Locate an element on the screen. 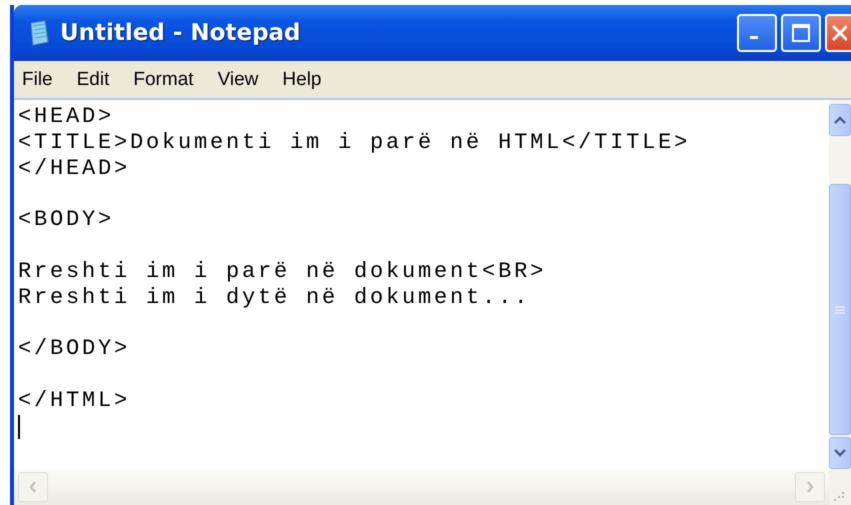 The image size is (851, 505). window-title: Untitled - Notepad is located at coordinates (181, 33).